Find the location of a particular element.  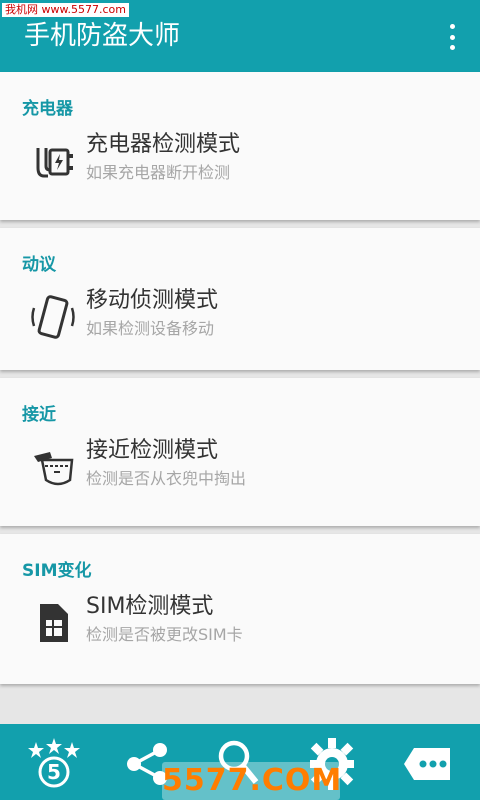

rate-stars-icon: 5 is located at coordinates (54, 763).